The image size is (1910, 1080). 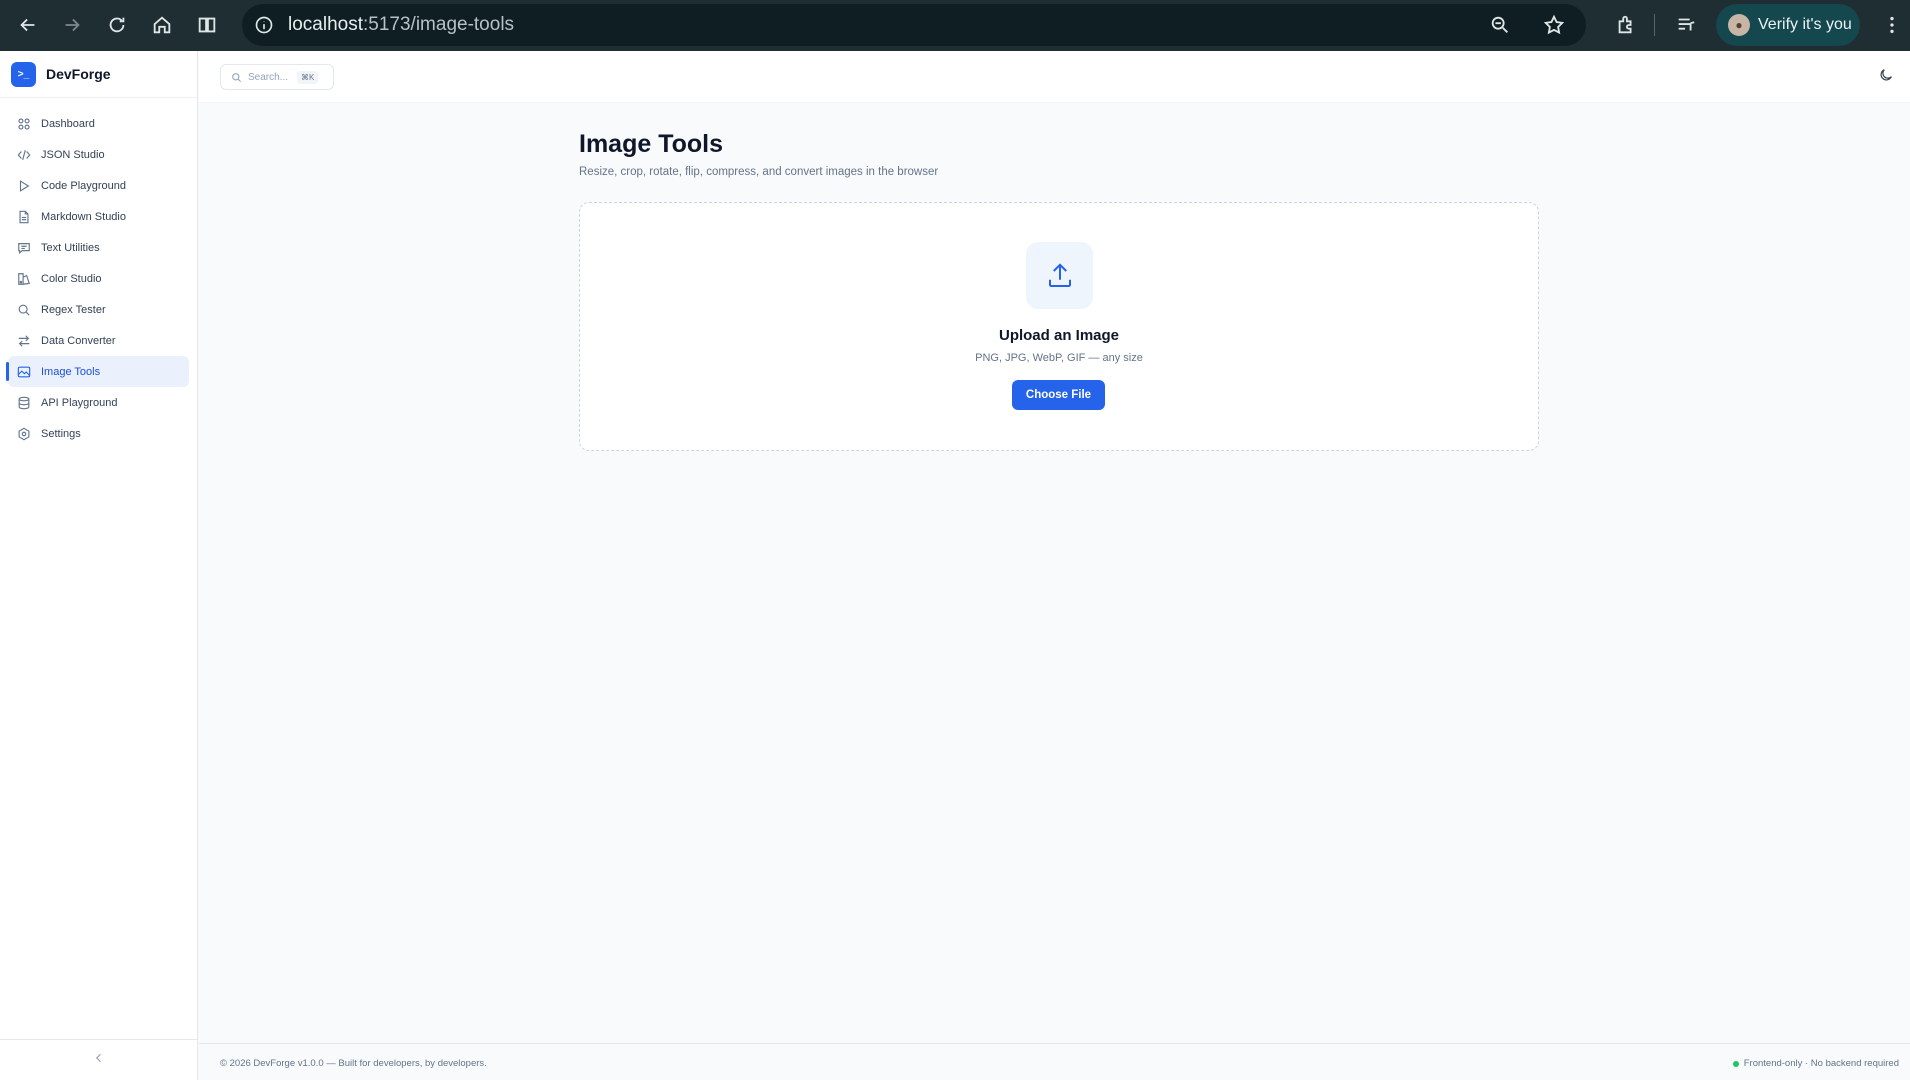 What do you see at coordinates (207, 25) in the screenshot?
I see `split-view-icon` at bounding box center [207, 25].